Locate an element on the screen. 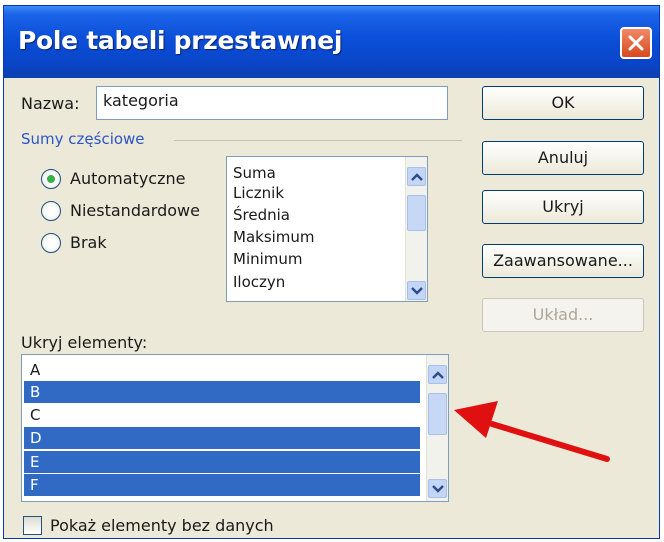 This screenshot has width=664, height=542. table-row: F is located at coordinates (222, 485).